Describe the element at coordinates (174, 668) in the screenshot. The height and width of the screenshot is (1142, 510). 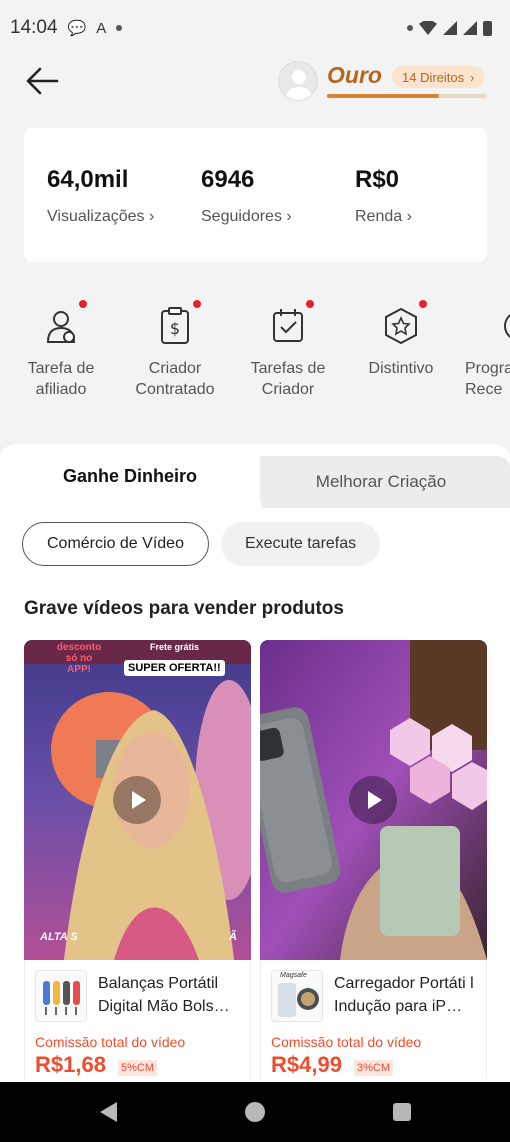
I see `overlay-sale-text: SUPER OFERTA!!` at that location.